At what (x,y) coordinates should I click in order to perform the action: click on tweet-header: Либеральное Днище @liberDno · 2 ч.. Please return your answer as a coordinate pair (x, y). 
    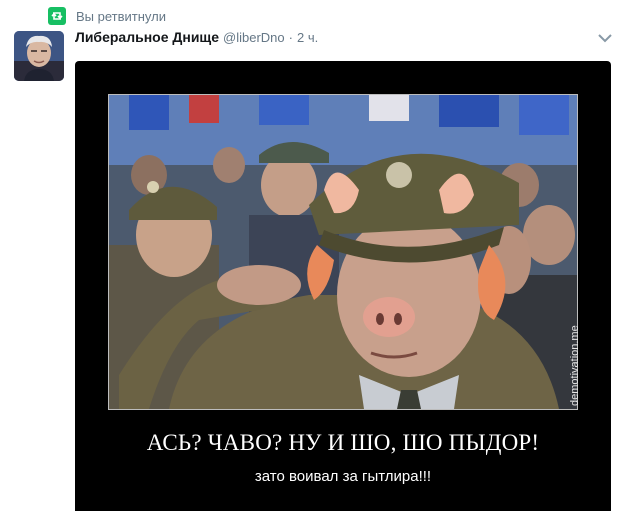
    Looking at the image, I should click on (196, 39).